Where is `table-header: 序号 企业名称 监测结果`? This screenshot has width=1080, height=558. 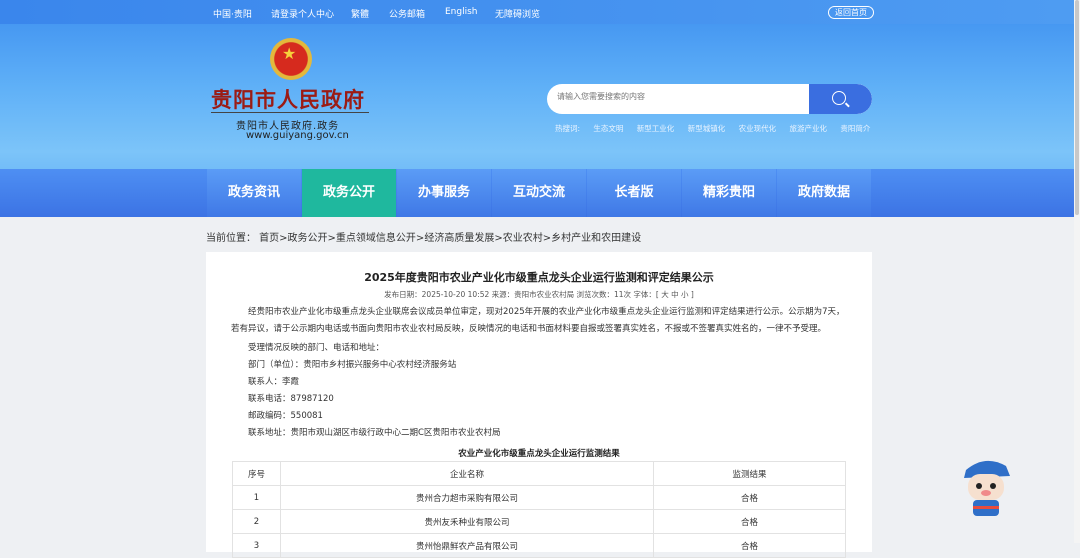 table-header: 序号 企业名称 监测结果 is located at coordinates (539, 473).